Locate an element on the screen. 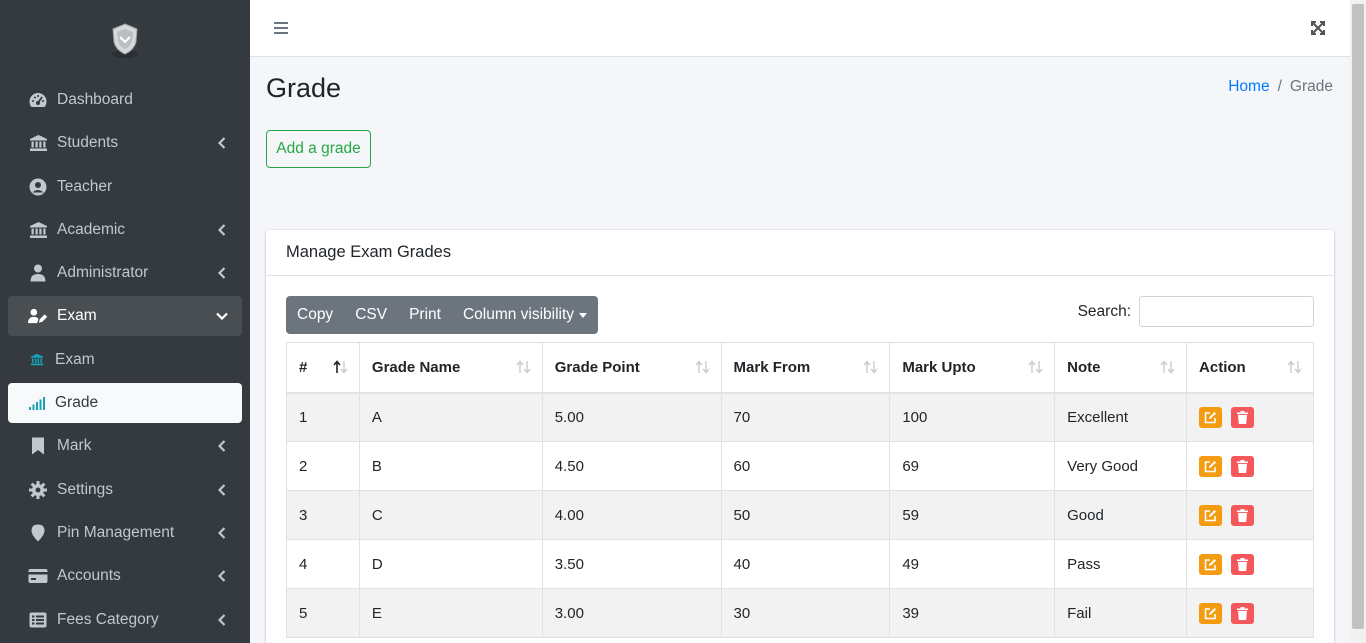 Image resolution: width=1366 pixels, height=643 pixels. cell-note: Very Good is located at coordinates (1121, 466).